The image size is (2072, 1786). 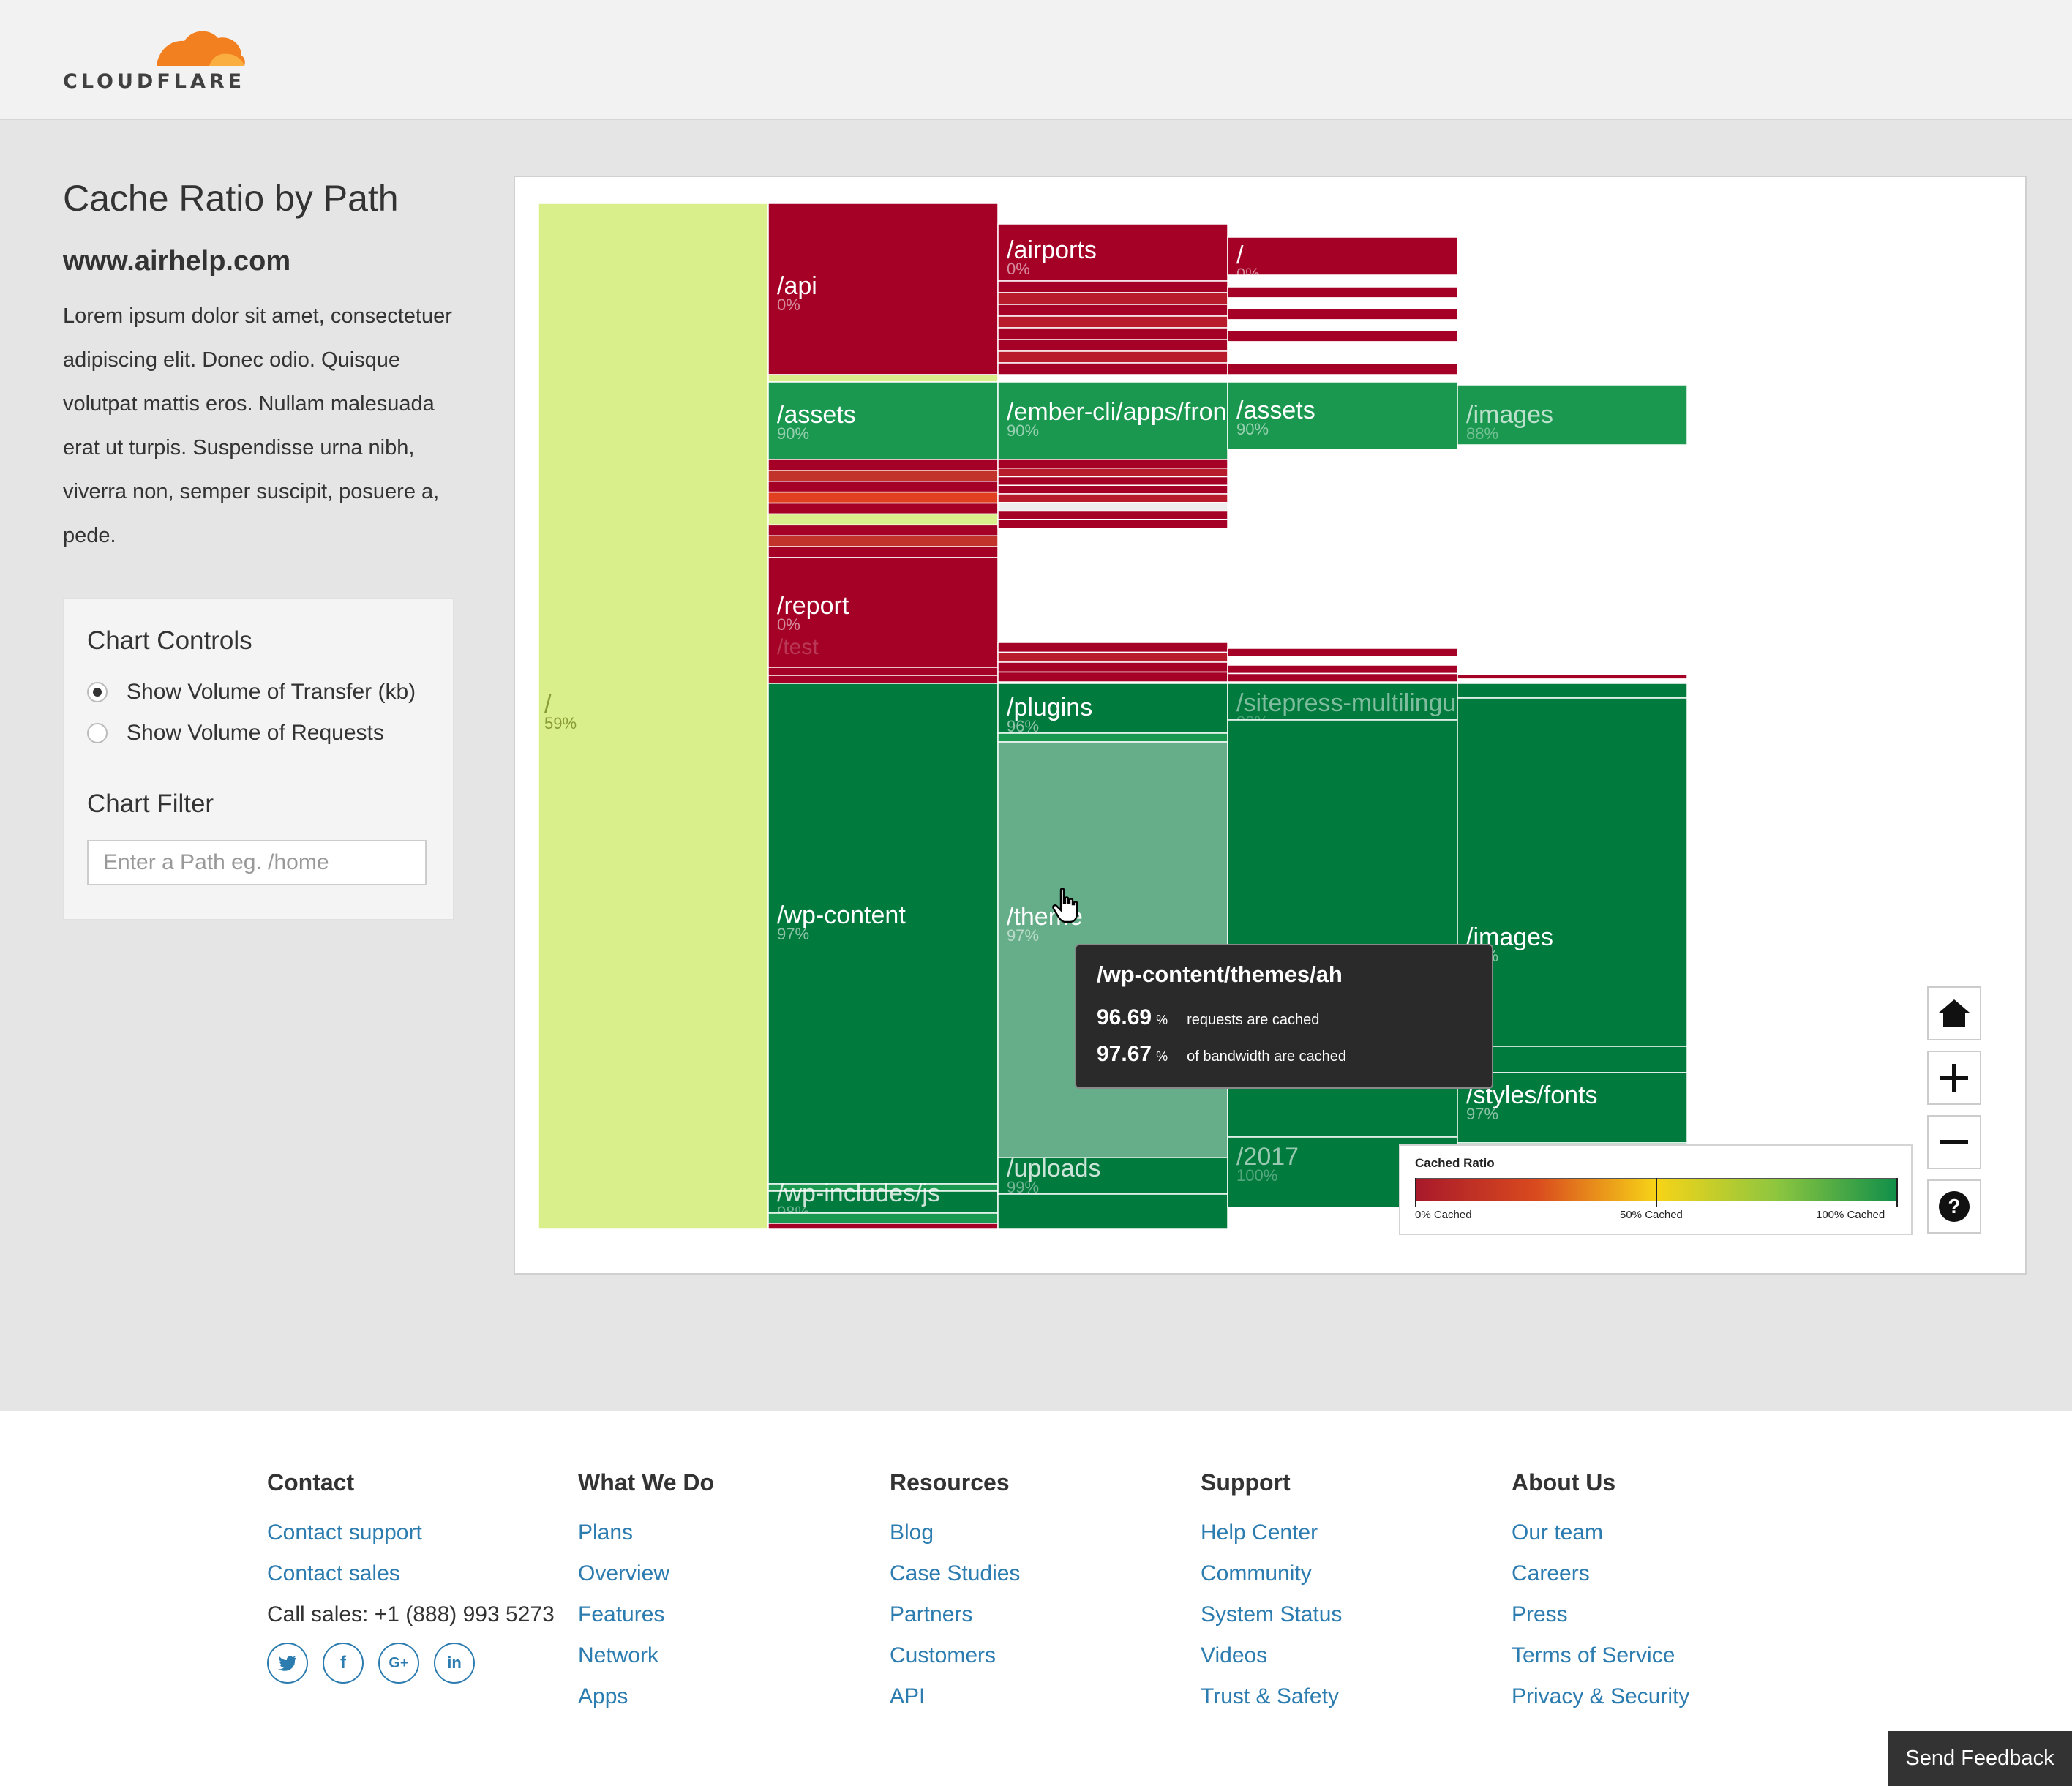 I want to click on icicle-node-label-faded: /test, so click(x=798, y=647).